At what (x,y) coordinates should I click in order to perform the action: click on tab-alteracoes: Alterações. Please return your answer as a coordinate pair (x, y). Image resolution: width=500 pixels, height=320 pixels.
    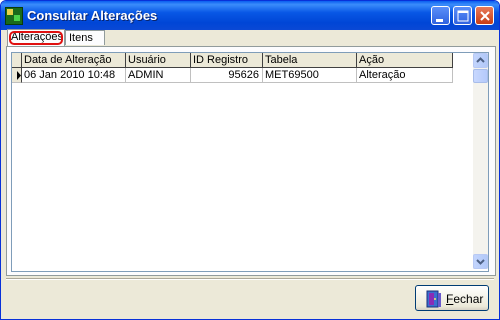
    Looking at the image, I should click on (36, 37).